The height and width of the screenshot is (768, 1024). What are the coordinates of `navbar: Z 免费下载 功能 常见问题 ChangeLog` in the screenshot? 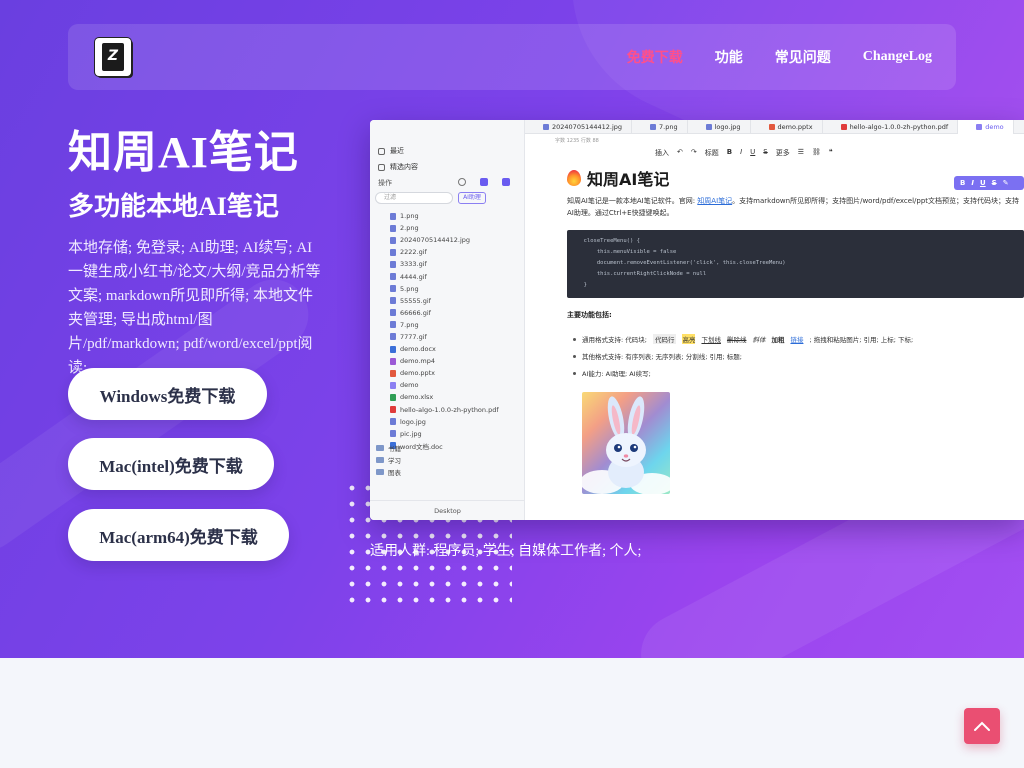 It's located at (512, 57).